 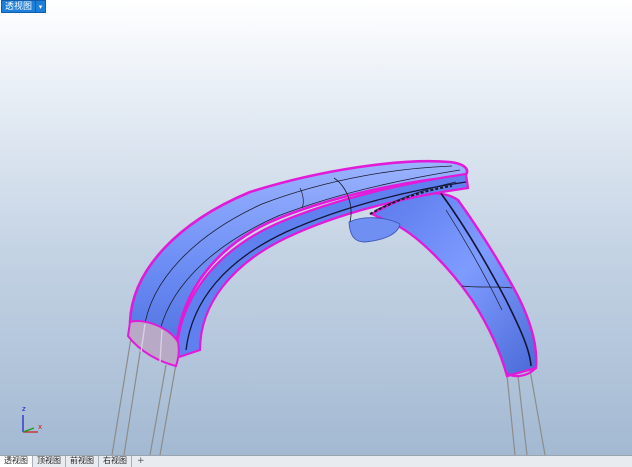 I want to click on world-axis-indicator: z x, so click(x=33, y=422).